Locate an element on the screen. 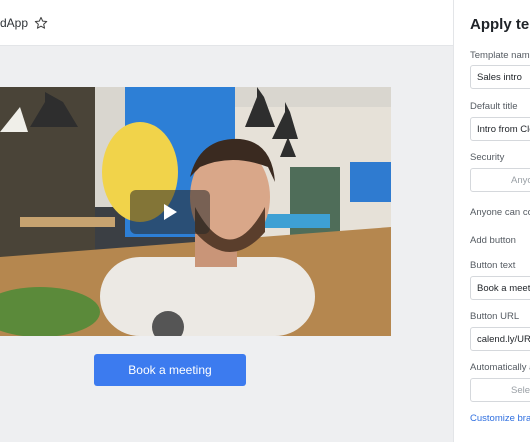  book-meeting-button: Book a meeting is located at coordinates (170, 370).